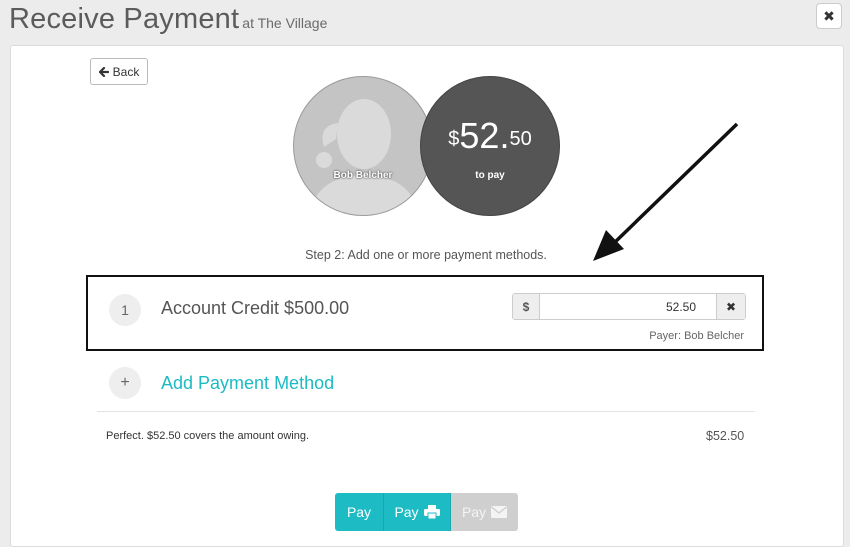 This screenshot has height=547, width=850. I want to click on add-payment-method-label: Add Payment Method, so click(248, 383).